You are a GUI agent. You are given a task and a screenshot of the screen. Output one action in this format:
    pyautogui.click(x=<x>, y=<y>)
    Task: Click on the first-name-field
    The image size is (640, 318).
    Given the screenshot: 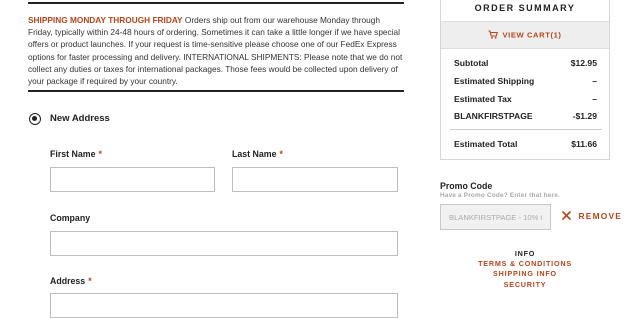 What is the action you would take?
    pyautogui.click(x=132, y=179)
    